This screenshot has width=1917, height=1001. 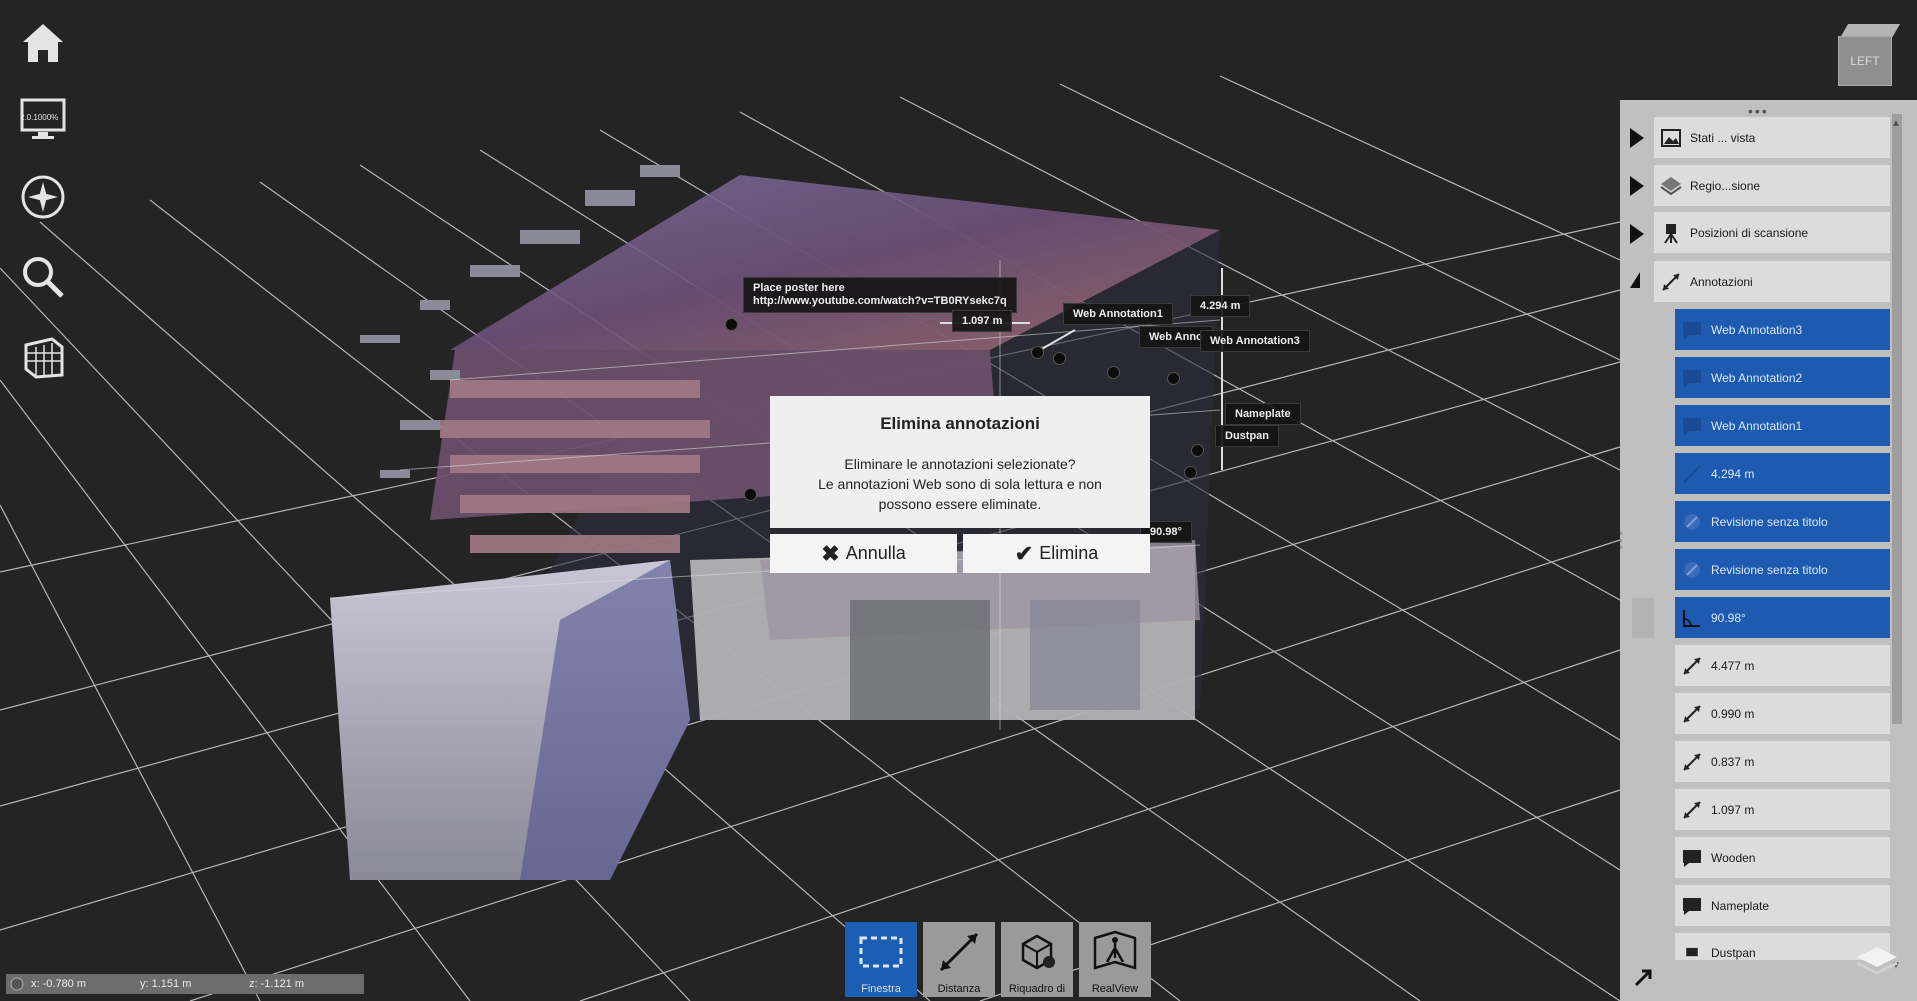 I want to click on web-annotation-1-tag: Web Annotation1, so click(x=1118, y=314).